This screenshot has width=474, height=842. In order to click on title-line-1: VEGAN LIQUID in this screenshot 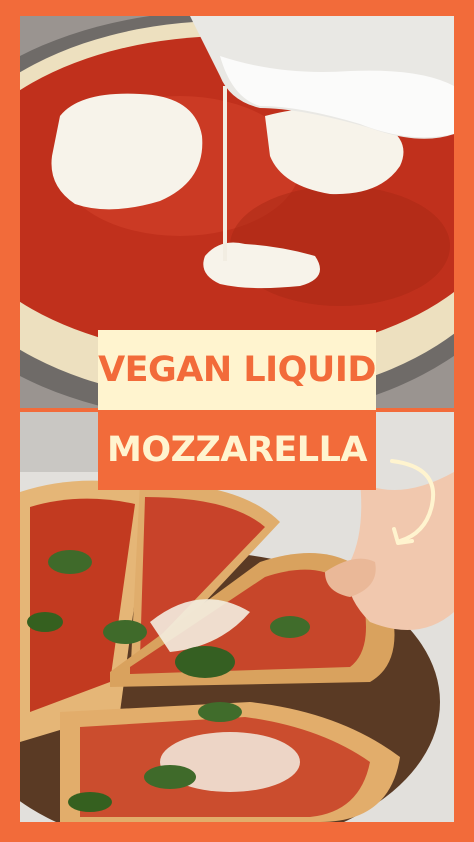, I will do `click(237, 370)`.